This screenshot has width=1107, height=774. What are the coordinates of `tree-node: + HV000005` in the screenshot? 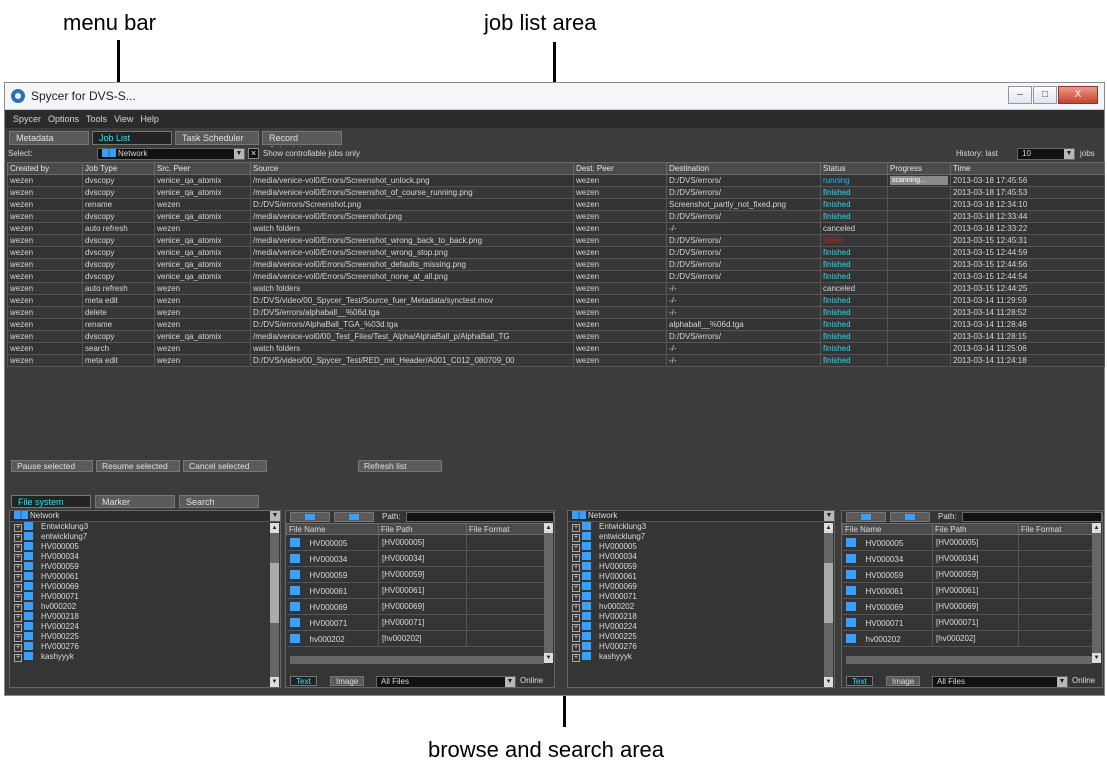 It's located at (701, 547).